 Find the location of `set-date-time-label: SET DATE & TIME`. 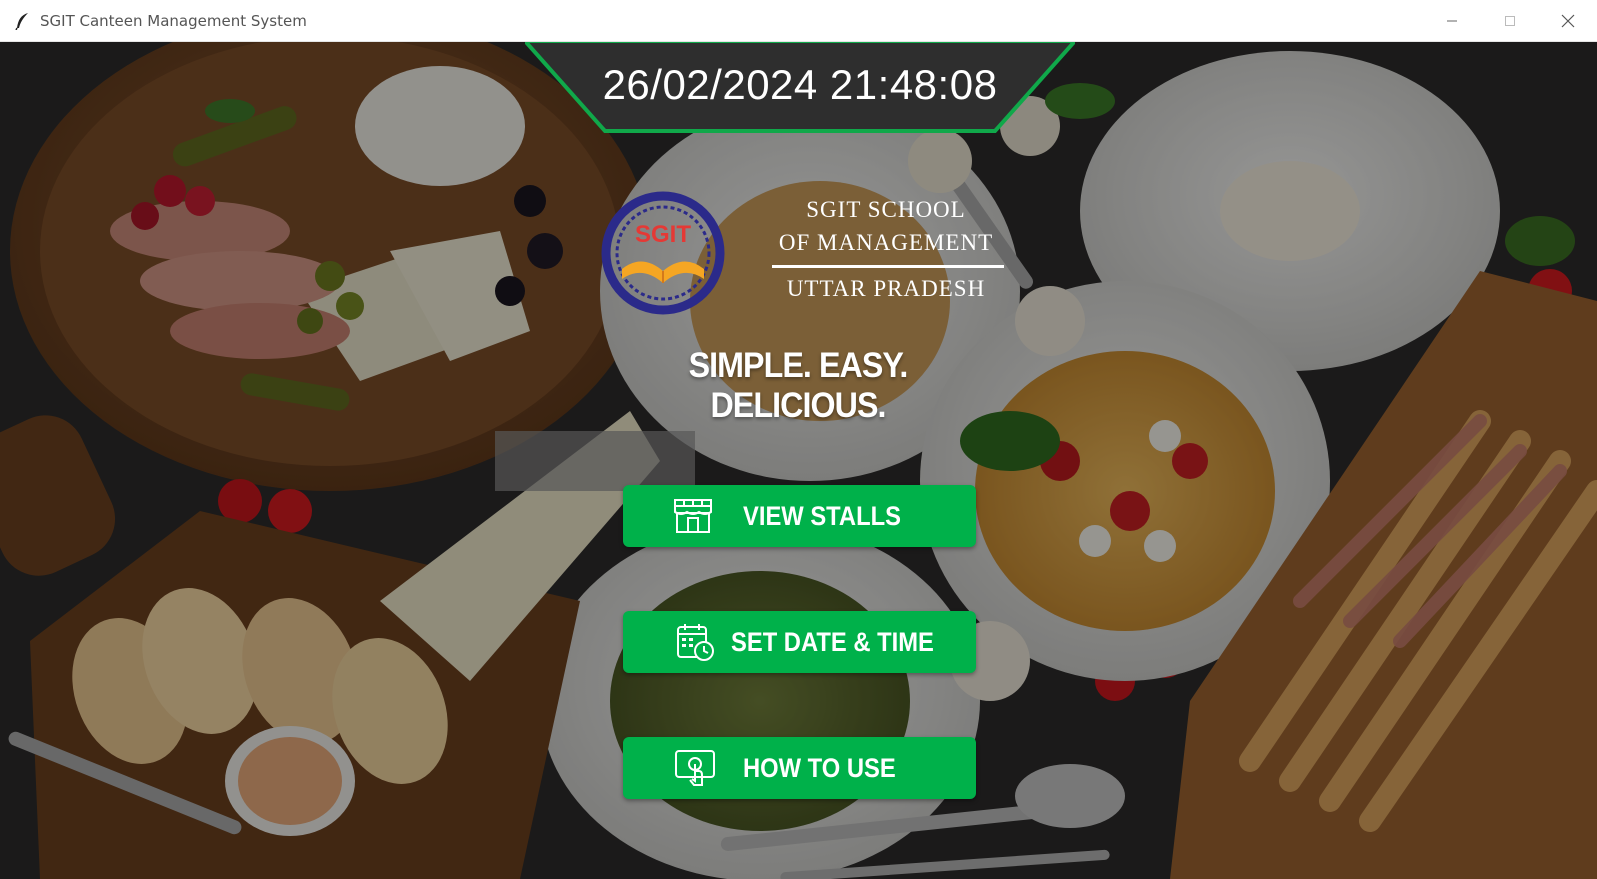

set-date-time-label: SET DATE & TIME is located at coordinates (832, 641).